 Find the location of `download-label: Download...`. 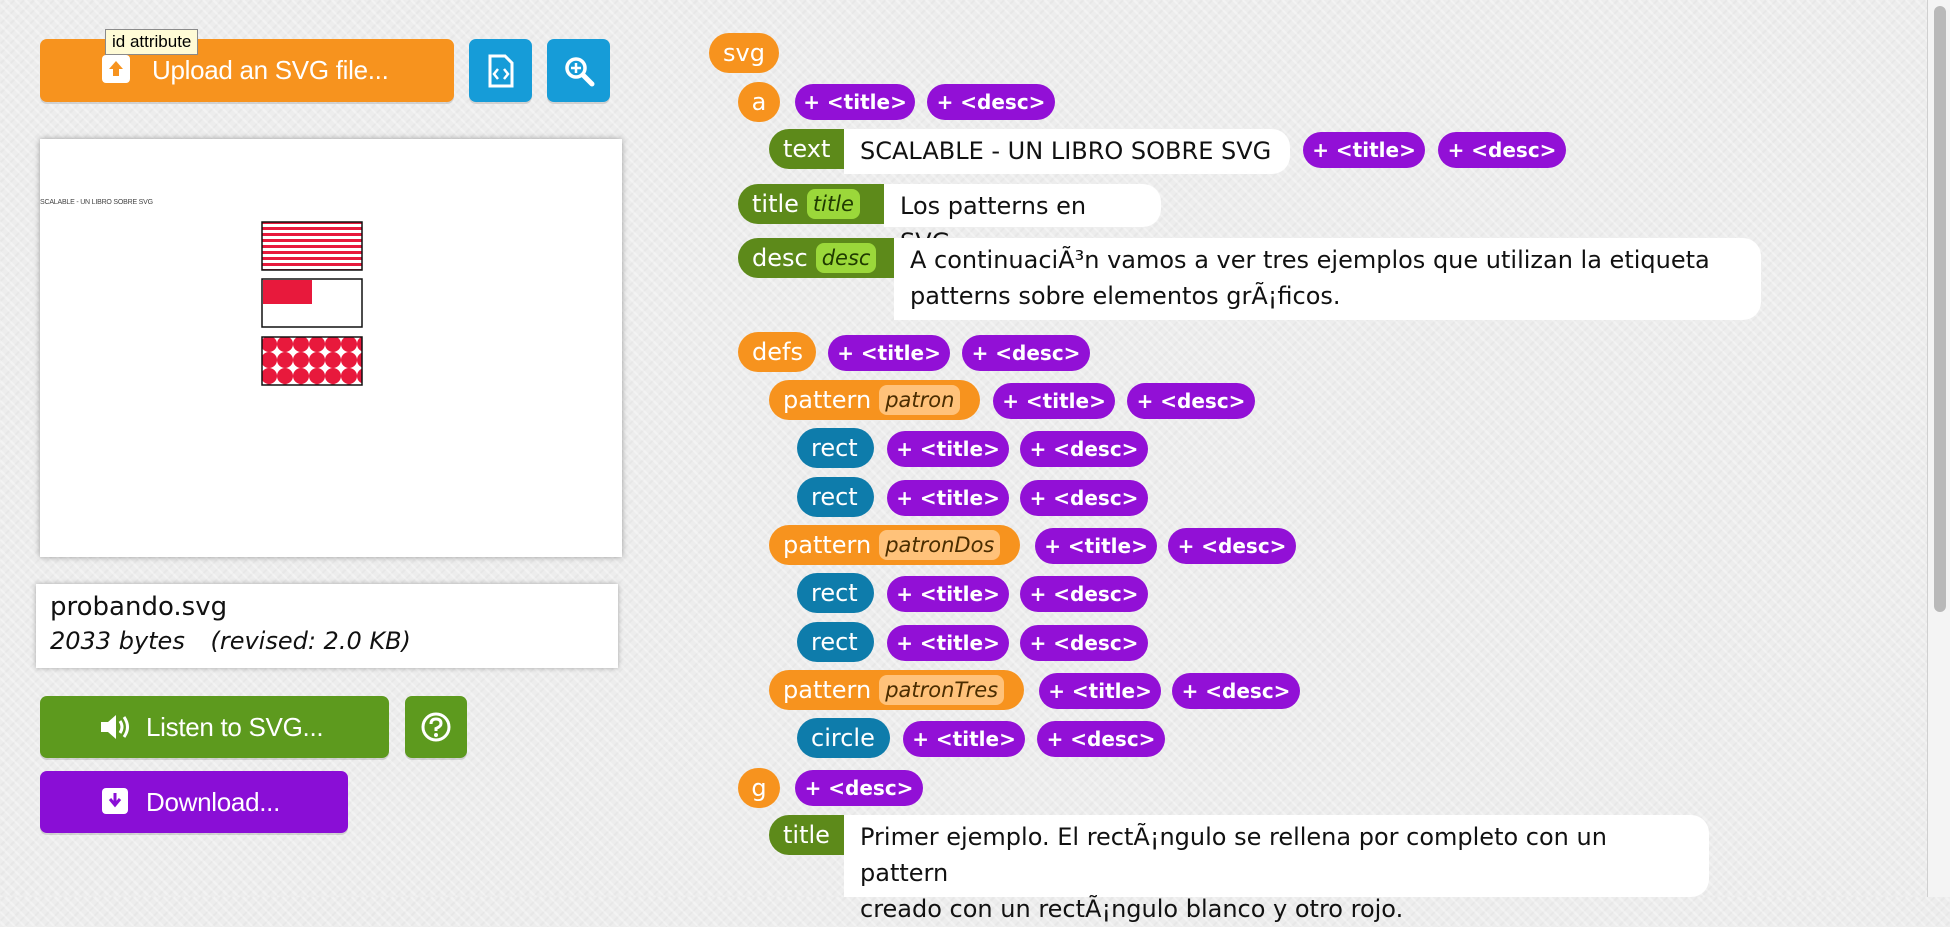

download-label: Download... is located at coordinates (213, 801).